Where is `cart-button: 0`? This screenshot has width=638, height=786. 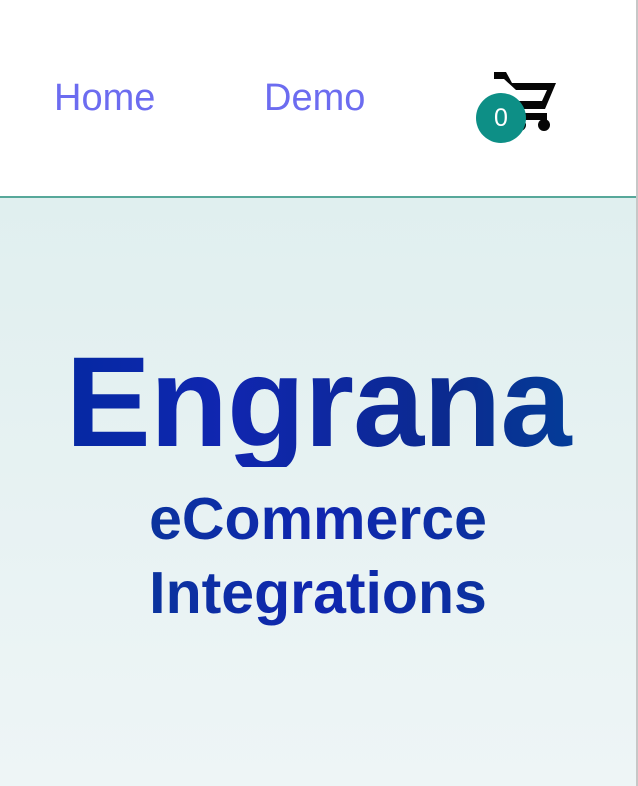 cart-button: 0 is located at coordinates (520, 104).